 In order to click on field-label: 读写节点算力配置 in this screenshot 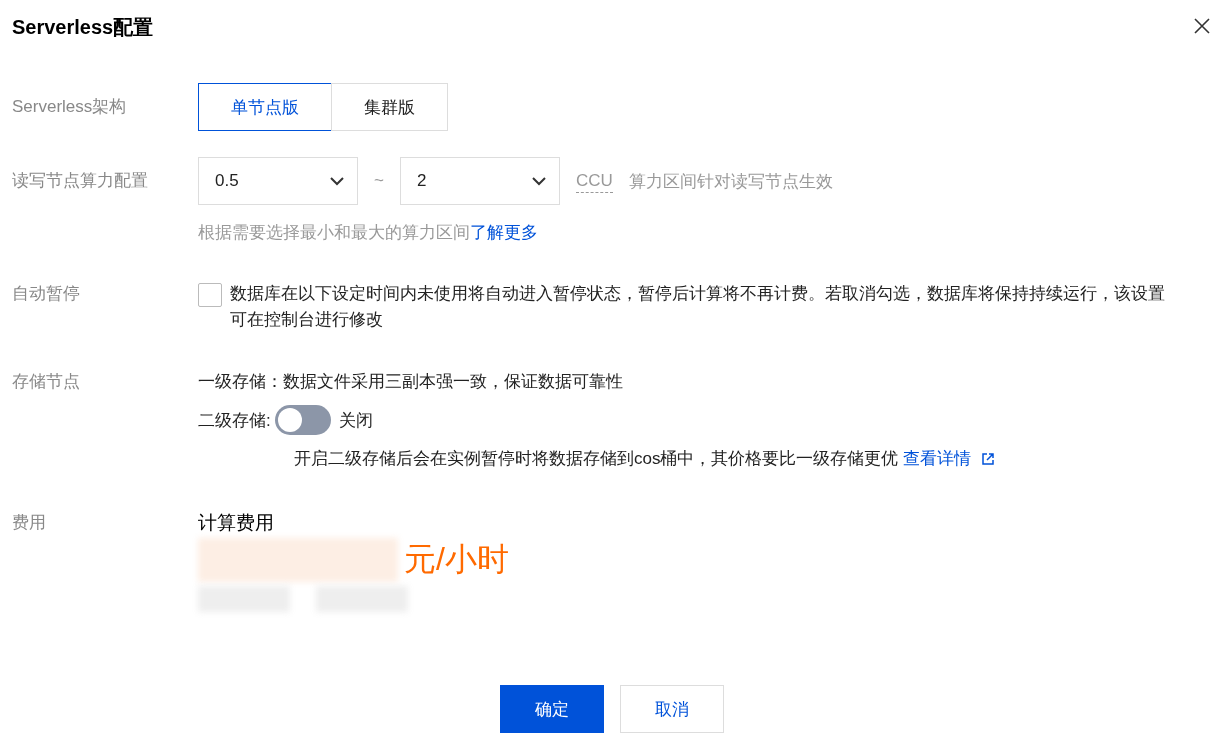, I will do `click(80, 181)`.